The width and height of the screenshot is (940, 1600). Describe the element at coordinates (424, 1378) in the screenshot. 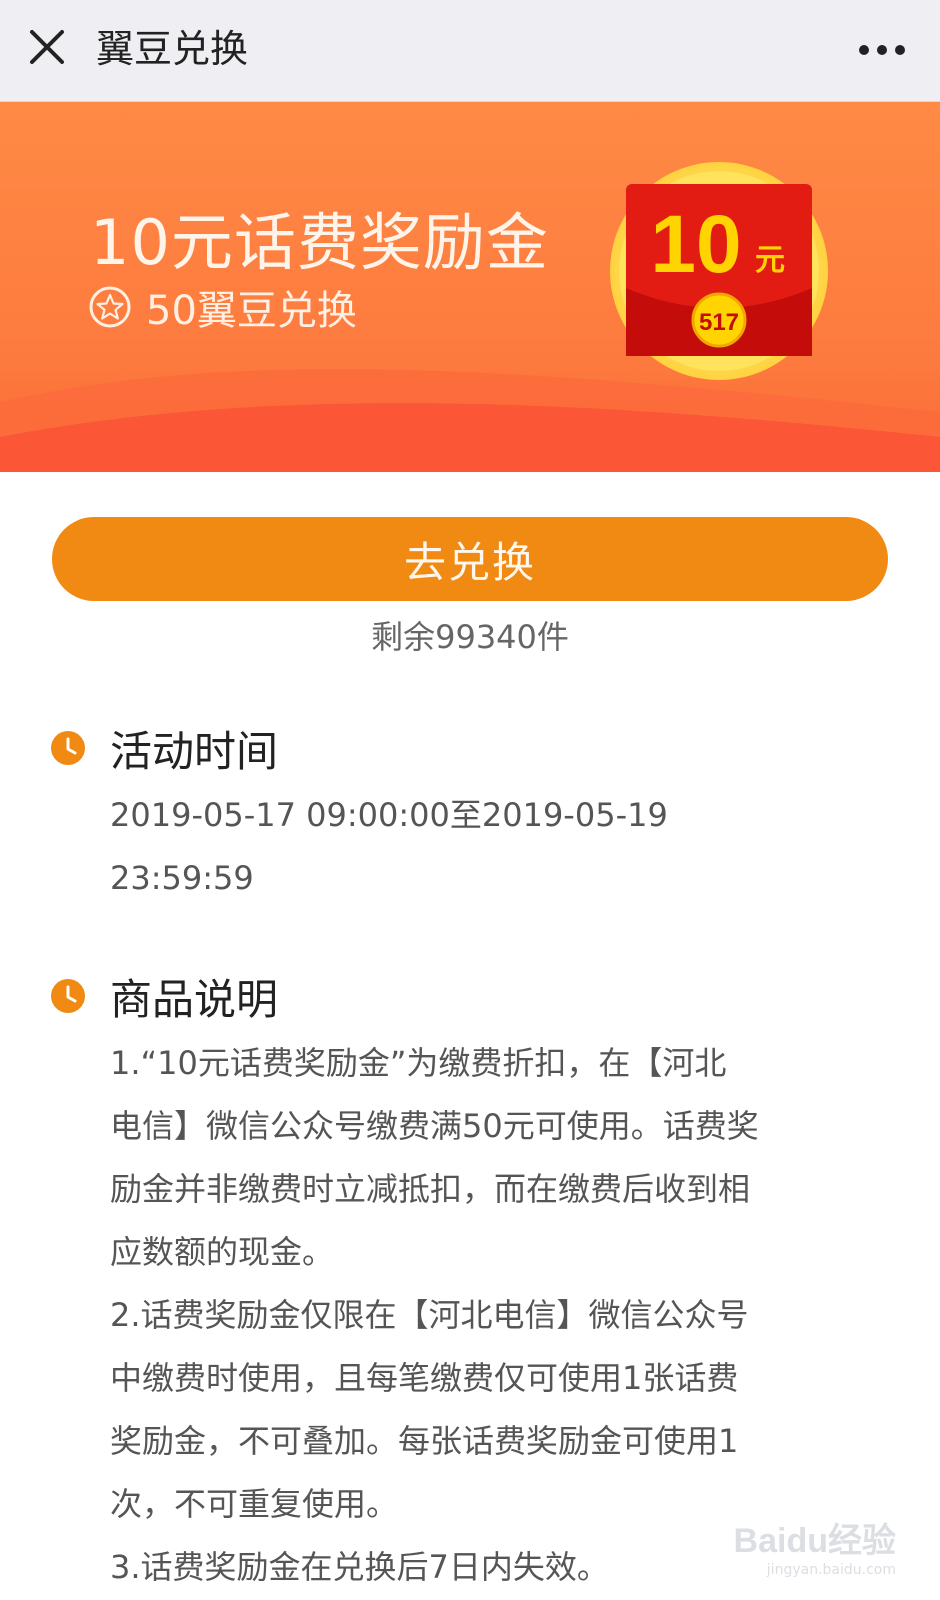

I see `description-line: 中缴费时使用，且每笔缴费仅可使用1张话费` at that location.